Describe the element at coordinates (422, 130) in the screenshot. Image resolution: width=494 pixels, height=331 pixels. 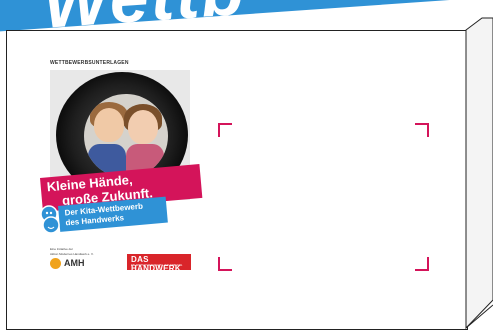
I see `crop-mark-top-right` at that location.